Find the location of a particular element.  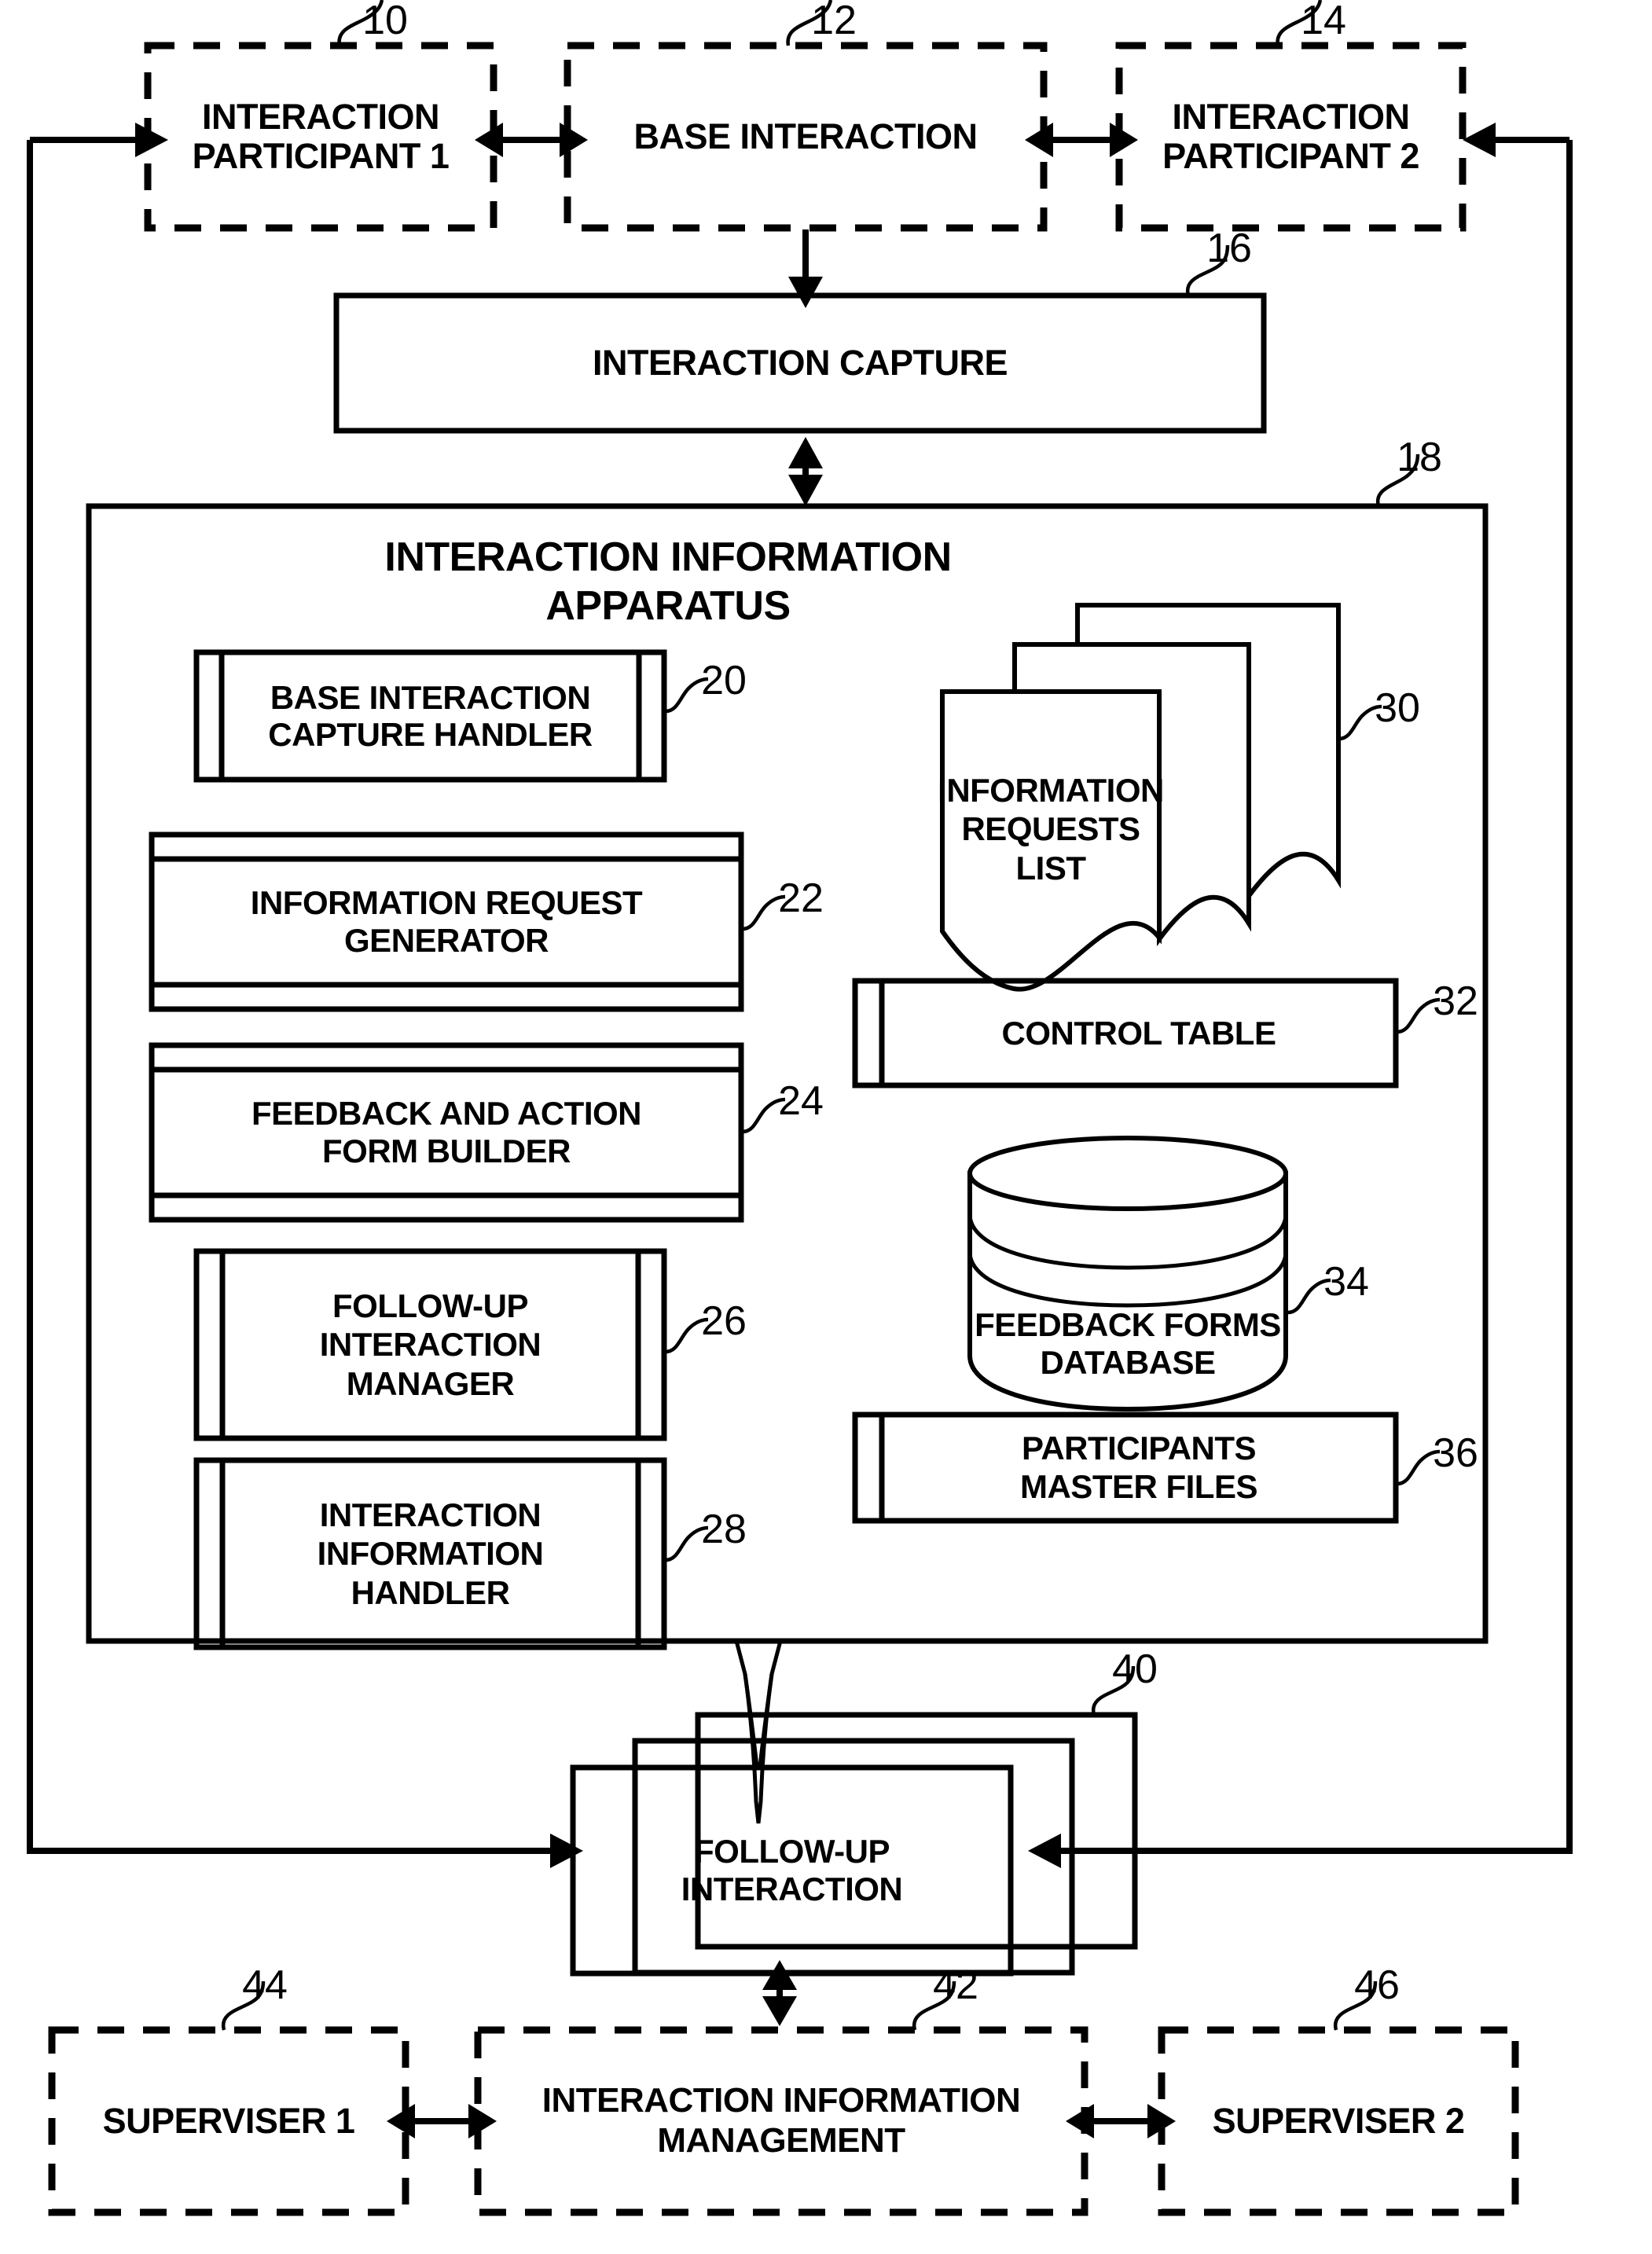

superviser-2-label: SUPERVISER 2 is located at coordinates (1338, 2121).